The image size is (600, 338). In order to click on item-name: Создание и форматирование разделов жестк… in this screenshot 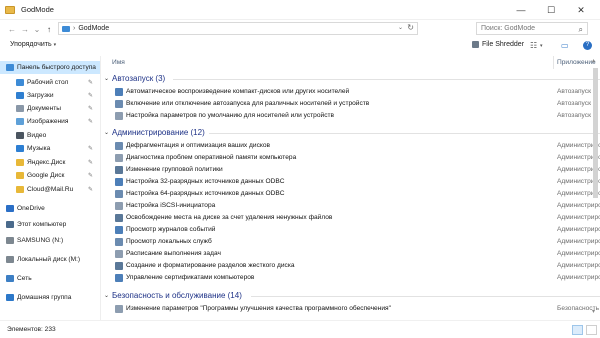, I will do `click(210, 265)`.